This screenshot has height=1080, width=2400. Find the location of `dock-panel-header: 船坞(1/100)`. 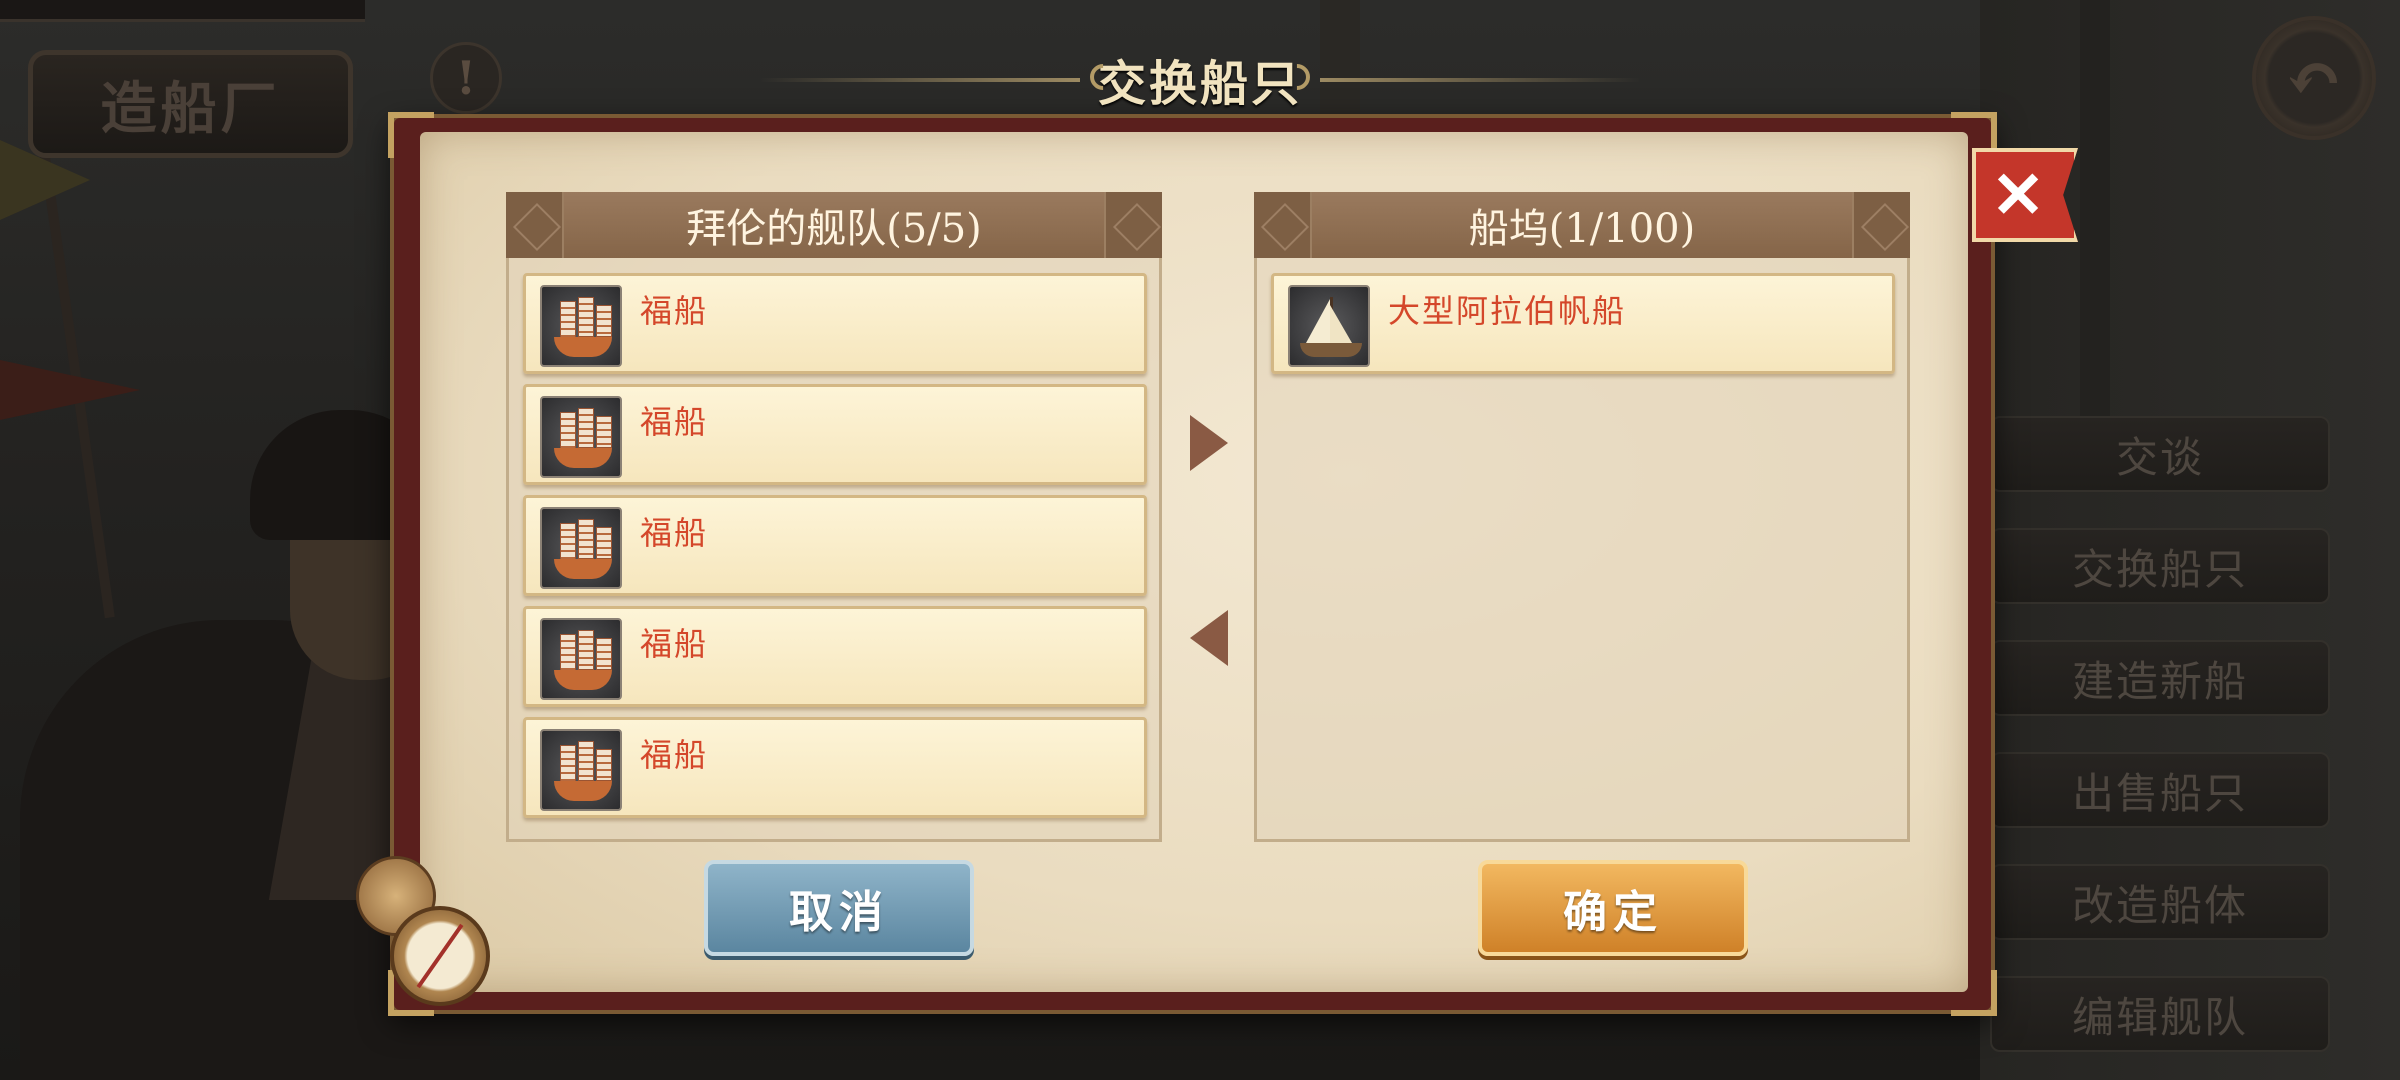

dock-panel-header: 船坞(1/100) is located at coordinates (1582, 225).